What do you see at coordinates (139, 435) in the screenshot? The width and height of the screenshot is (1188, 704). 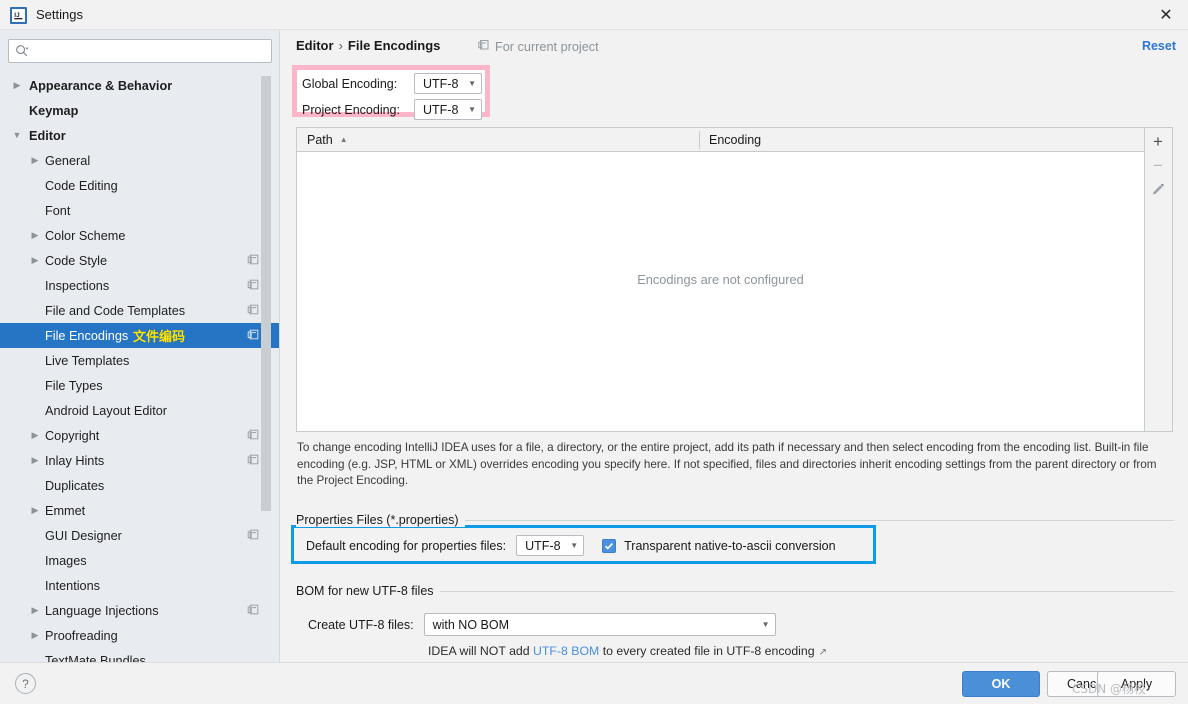 I see `sidebar-item-copyright: ▶ Copyright` at bounding box center [139, 435].